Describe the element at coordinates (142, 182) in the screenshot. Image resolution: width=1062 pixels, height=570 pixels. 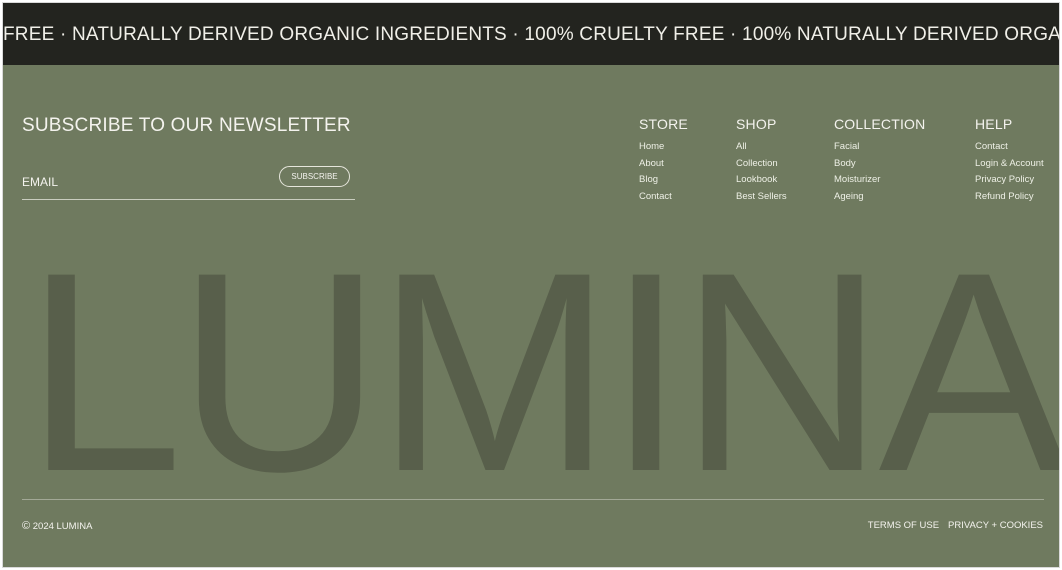
I see `email-input` at that location.